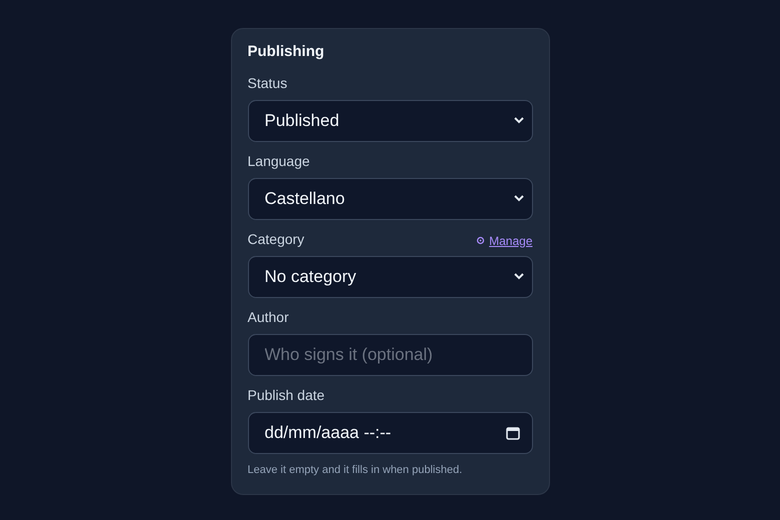  Describe the element at coordinates (390, 199) in the screenshot. I see `select-field: Castellano` at that location.